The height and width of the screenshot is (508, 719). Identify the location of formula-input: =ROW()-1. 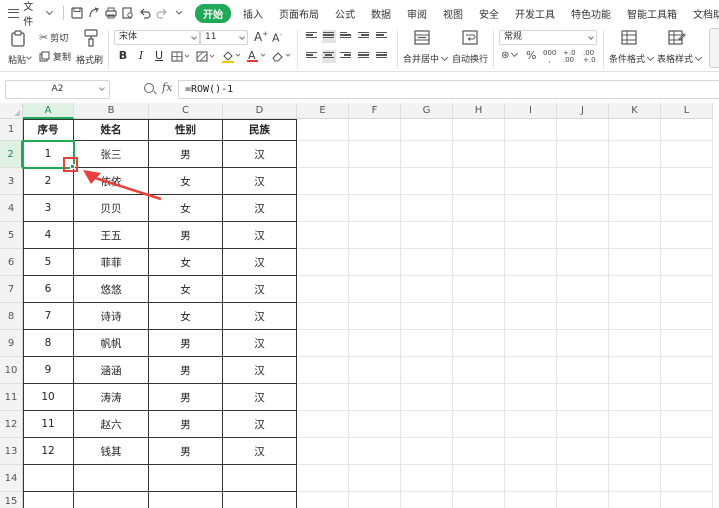
(448, 89).